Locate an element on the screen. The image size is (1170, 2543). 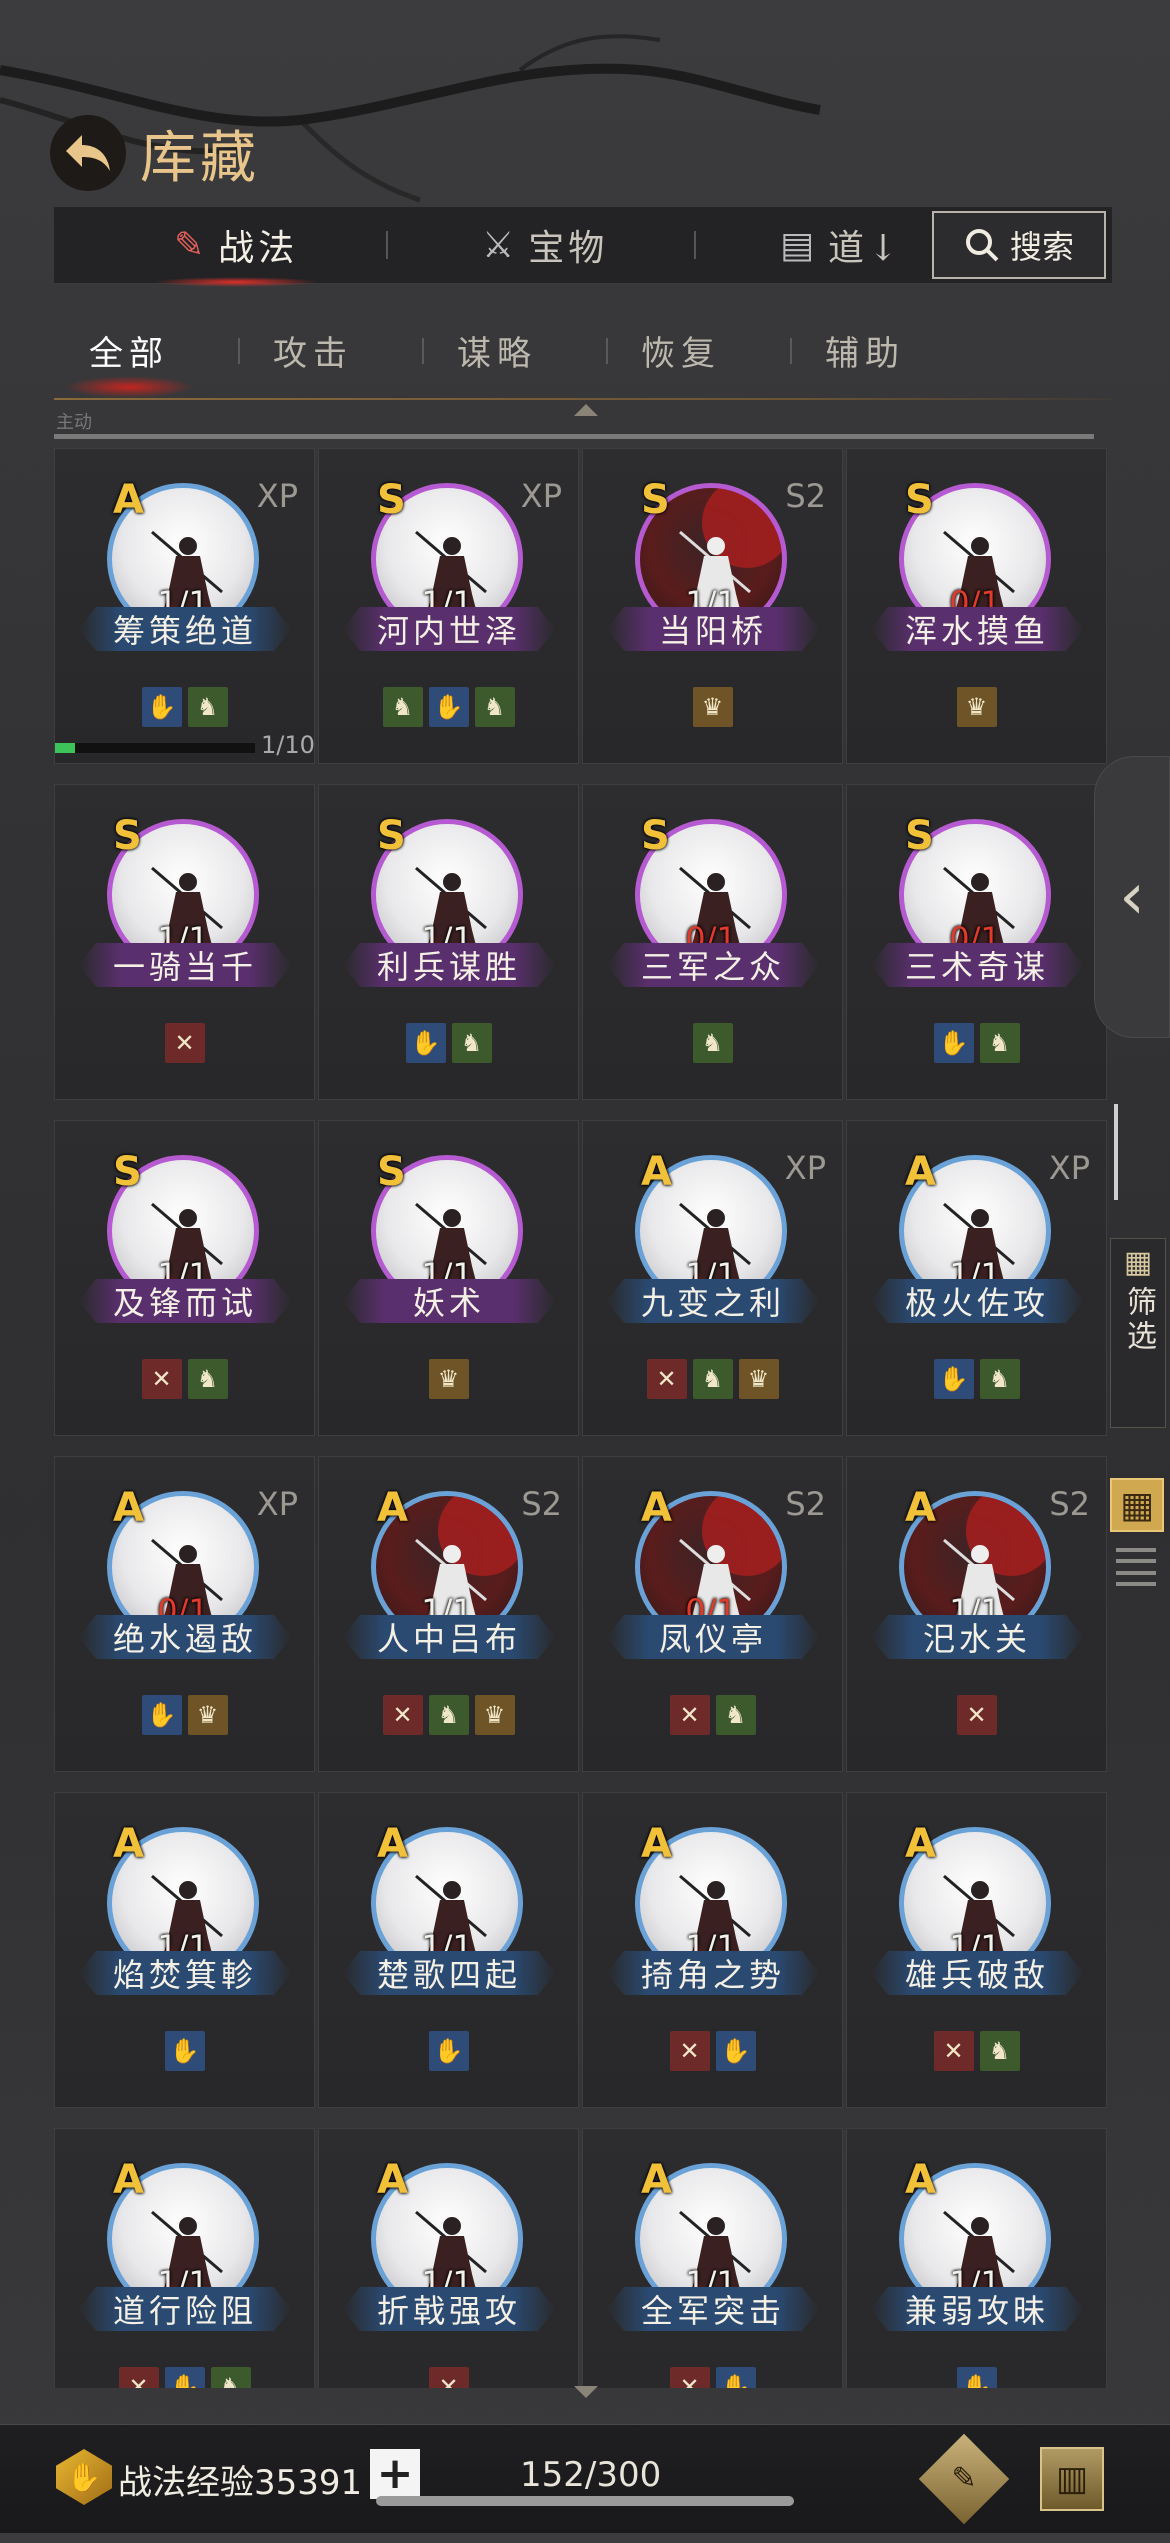
skill-card: 1/1 A XP 筹策绝道 ✋ ♞ 1/10 is located at coordinates (184, 606).